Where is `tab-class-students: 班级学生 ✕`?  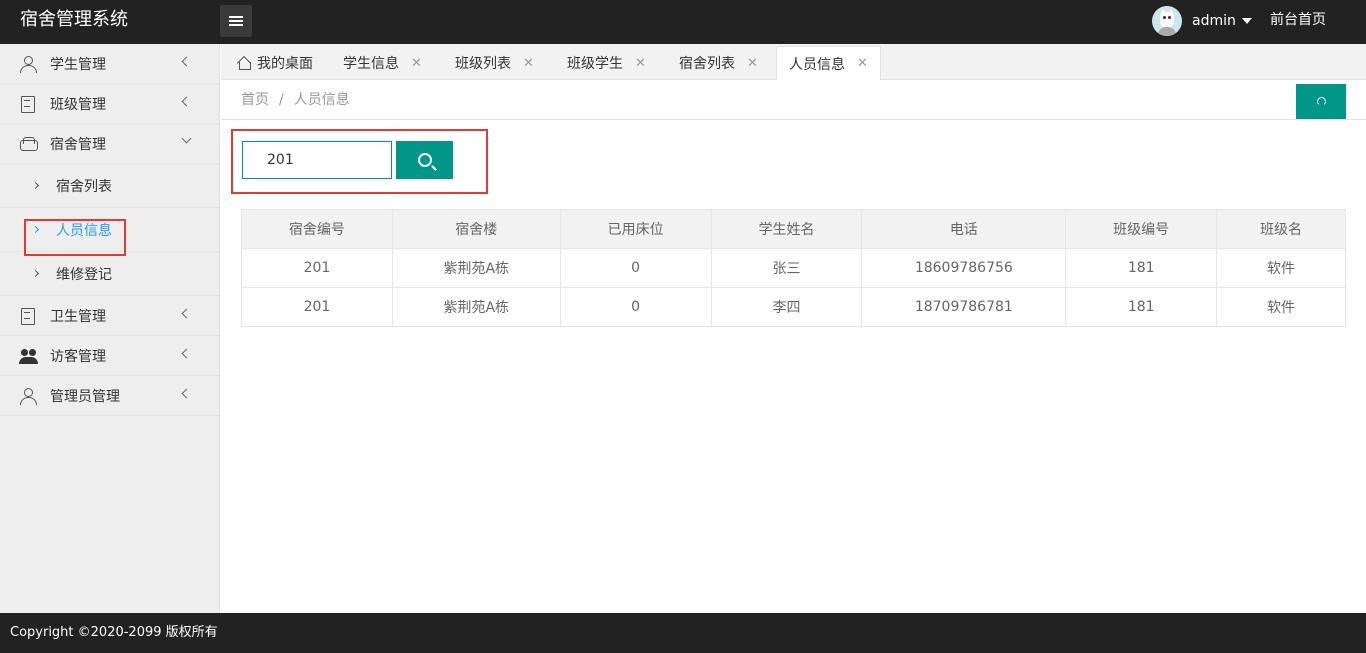
tab-class-students: 班级学生 ✕ is located at coordinates (606, 63).